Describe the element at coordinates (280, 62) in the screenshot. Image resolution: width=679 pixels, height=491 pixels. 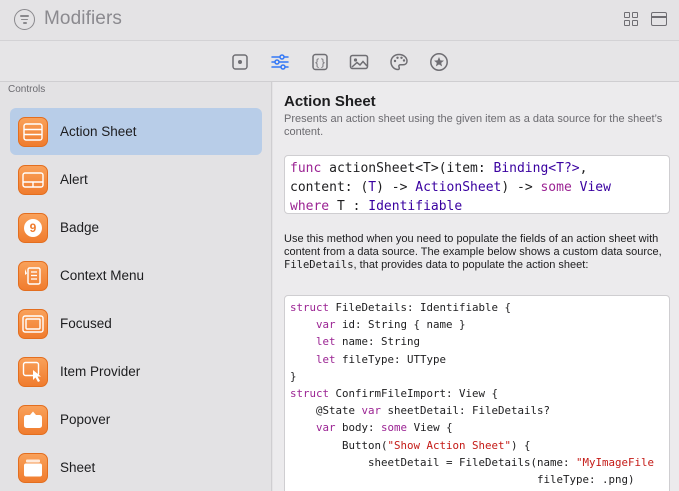
I see `sliders-icon` at that location.